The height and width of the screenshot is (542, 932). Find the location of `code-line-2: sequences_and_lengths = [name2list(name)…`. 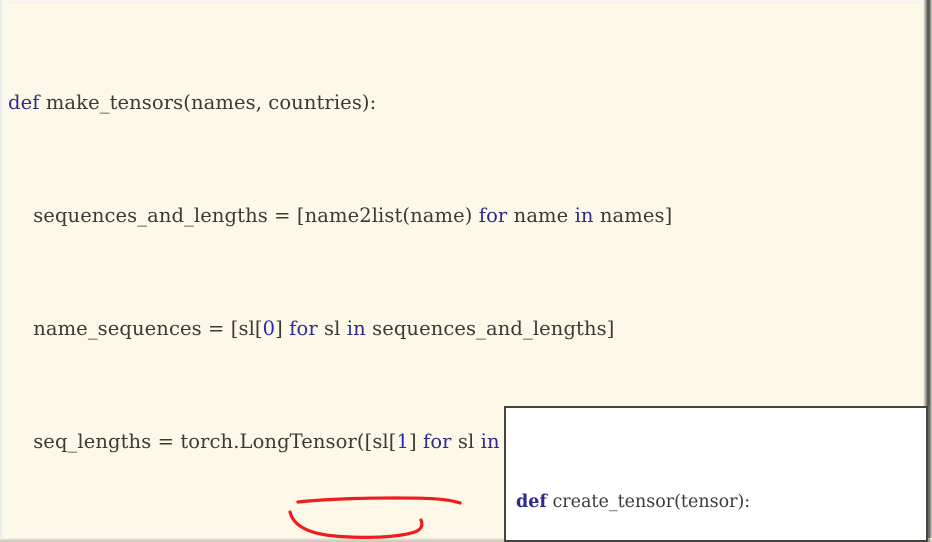

code-line-2: sequences_and_lengths = [name2list(name)… is located at coordinates (466, 216).